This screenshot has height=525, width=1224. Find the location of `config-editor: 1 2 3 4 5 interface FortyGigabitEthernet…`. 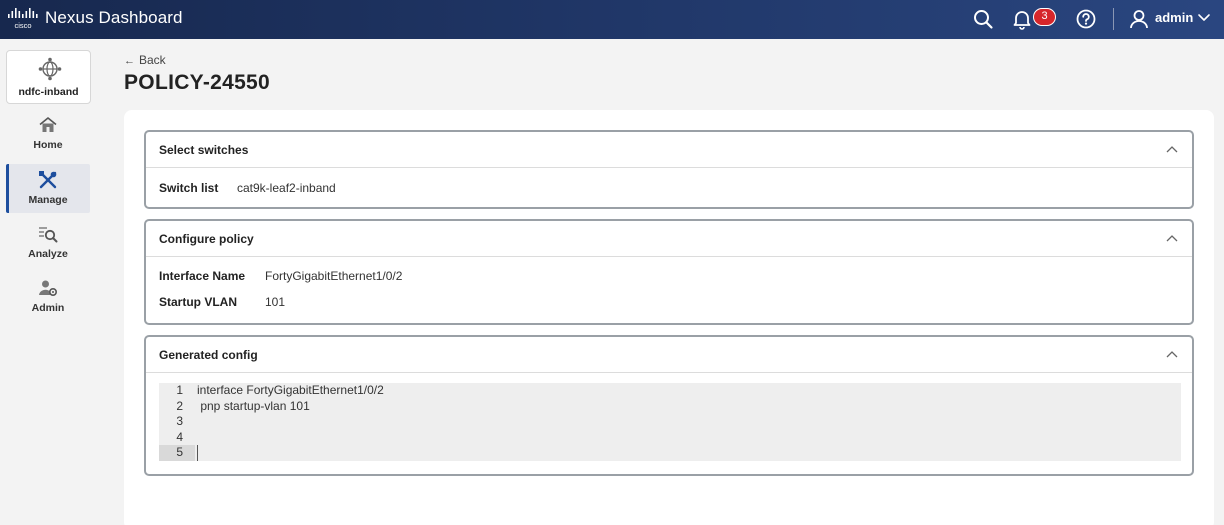

config-editor: 1 2 3 4 5 interface FortyGigabitEthernet… is located at coordinates (670, 422).